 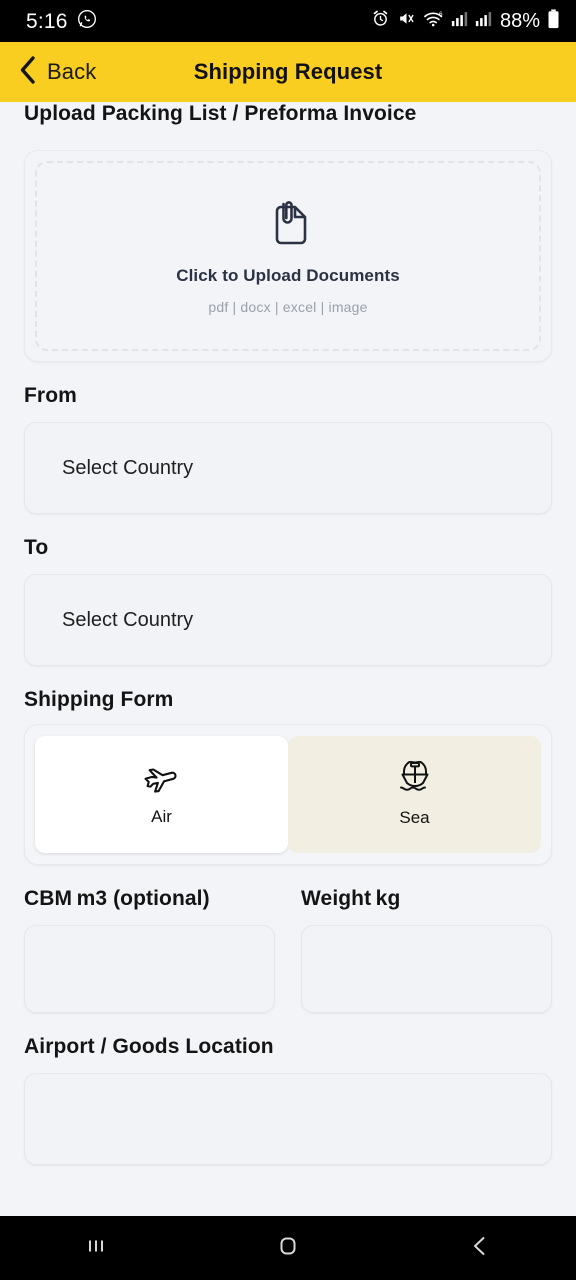 I want to click on weight-section: Weight kg, so click(x=426, y=950).